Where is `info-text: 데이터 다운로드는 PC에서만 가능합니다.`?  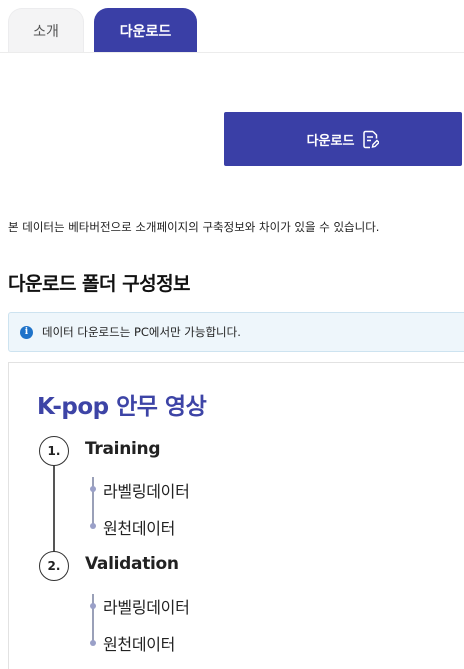
info-text: 데이터 다운로드는 PC에서만 가능합니다. is located at coordinates (141, 332).